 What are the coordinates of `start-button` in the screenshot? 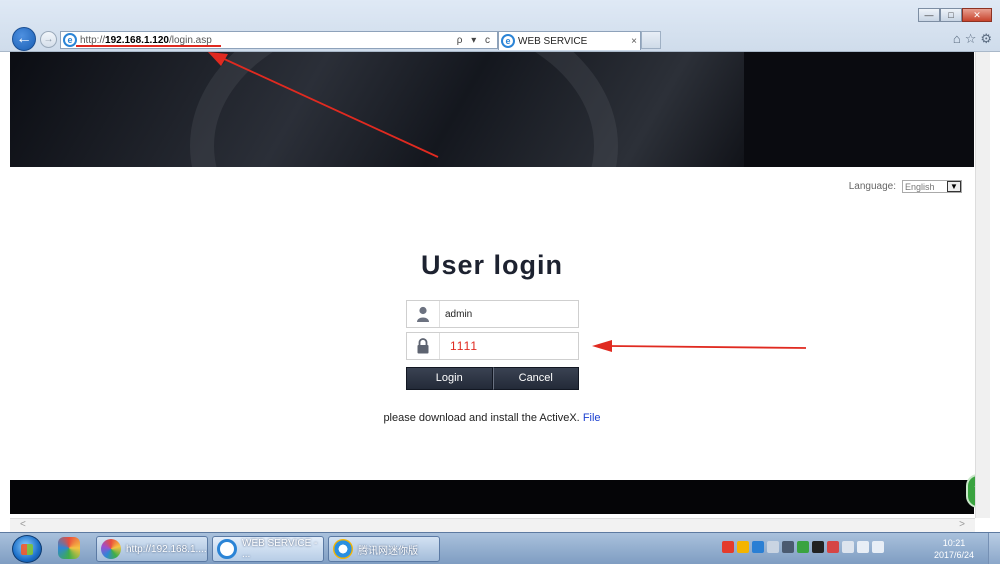 It's located at (27, 549).